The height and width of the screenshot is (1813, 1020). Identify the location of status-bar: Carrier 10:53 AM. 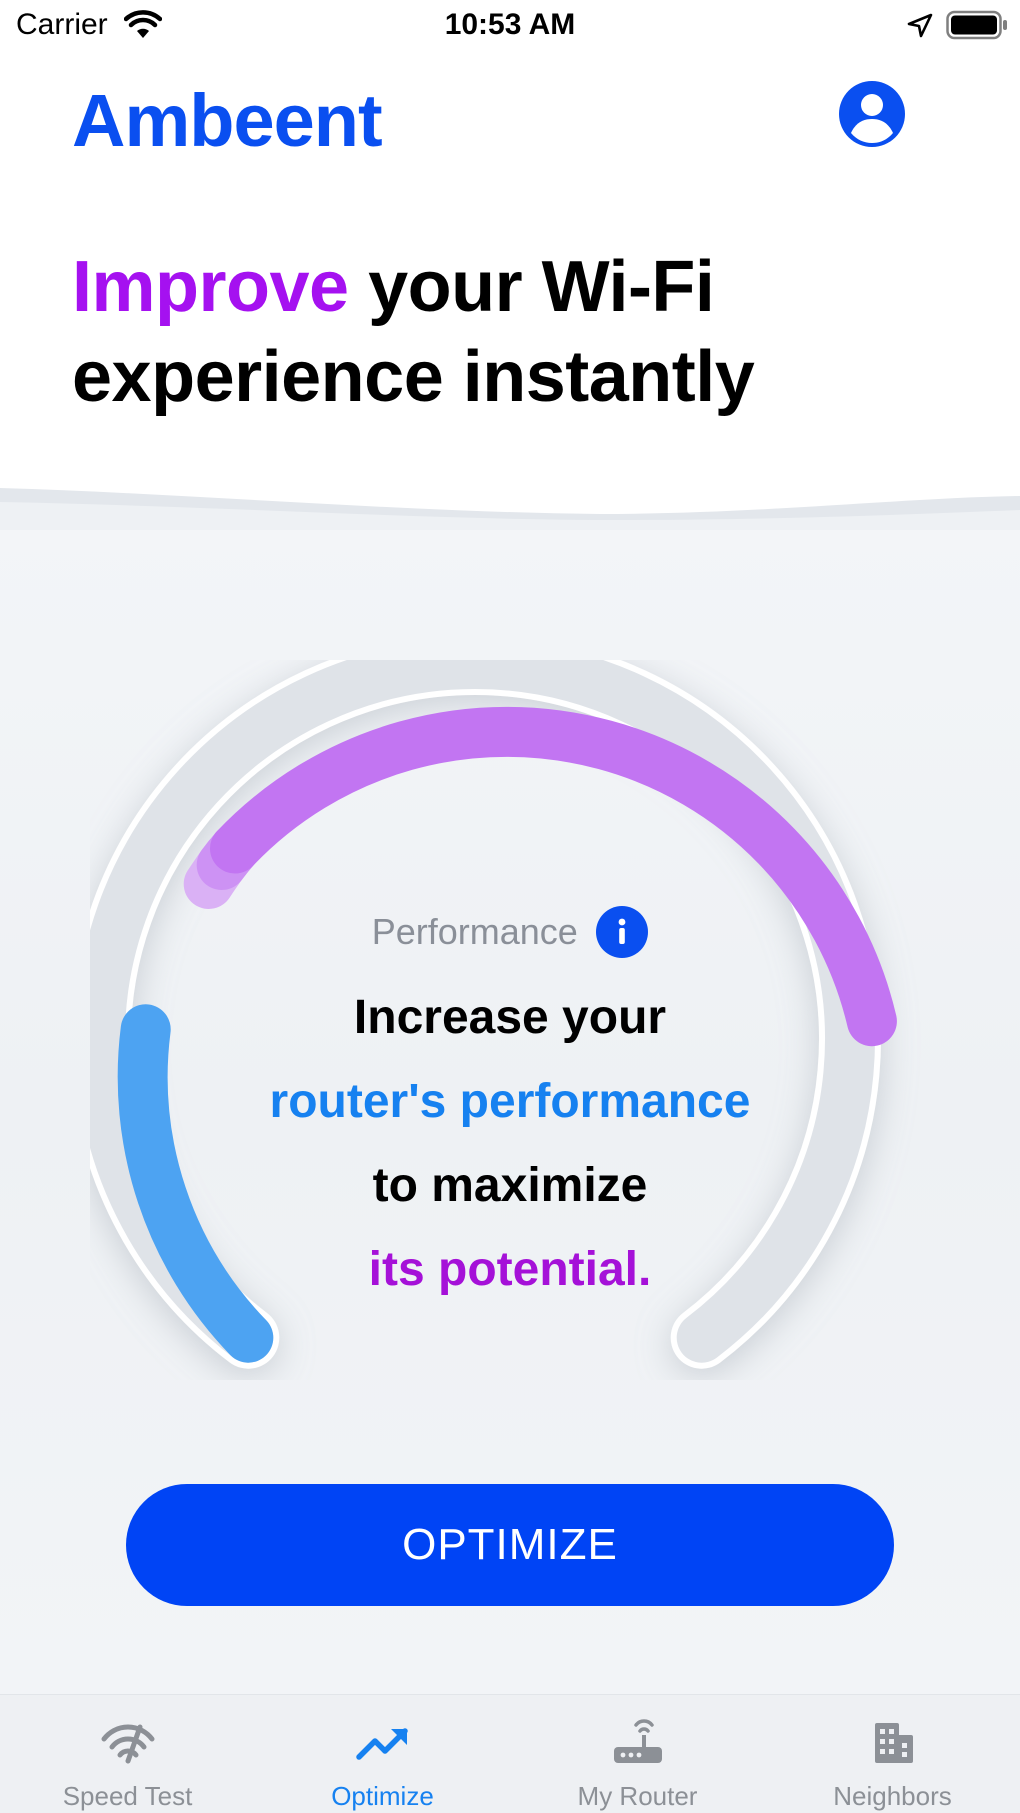
(510, 26).